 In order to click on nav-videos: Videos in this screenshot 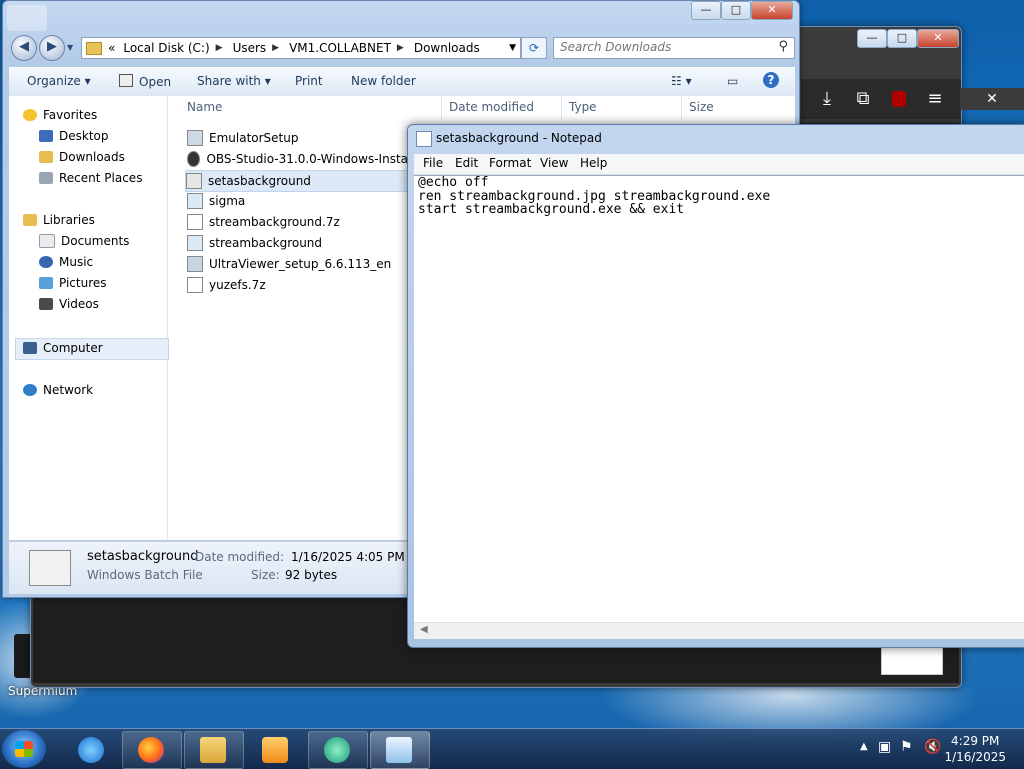, I will do `click(69, 304)`.